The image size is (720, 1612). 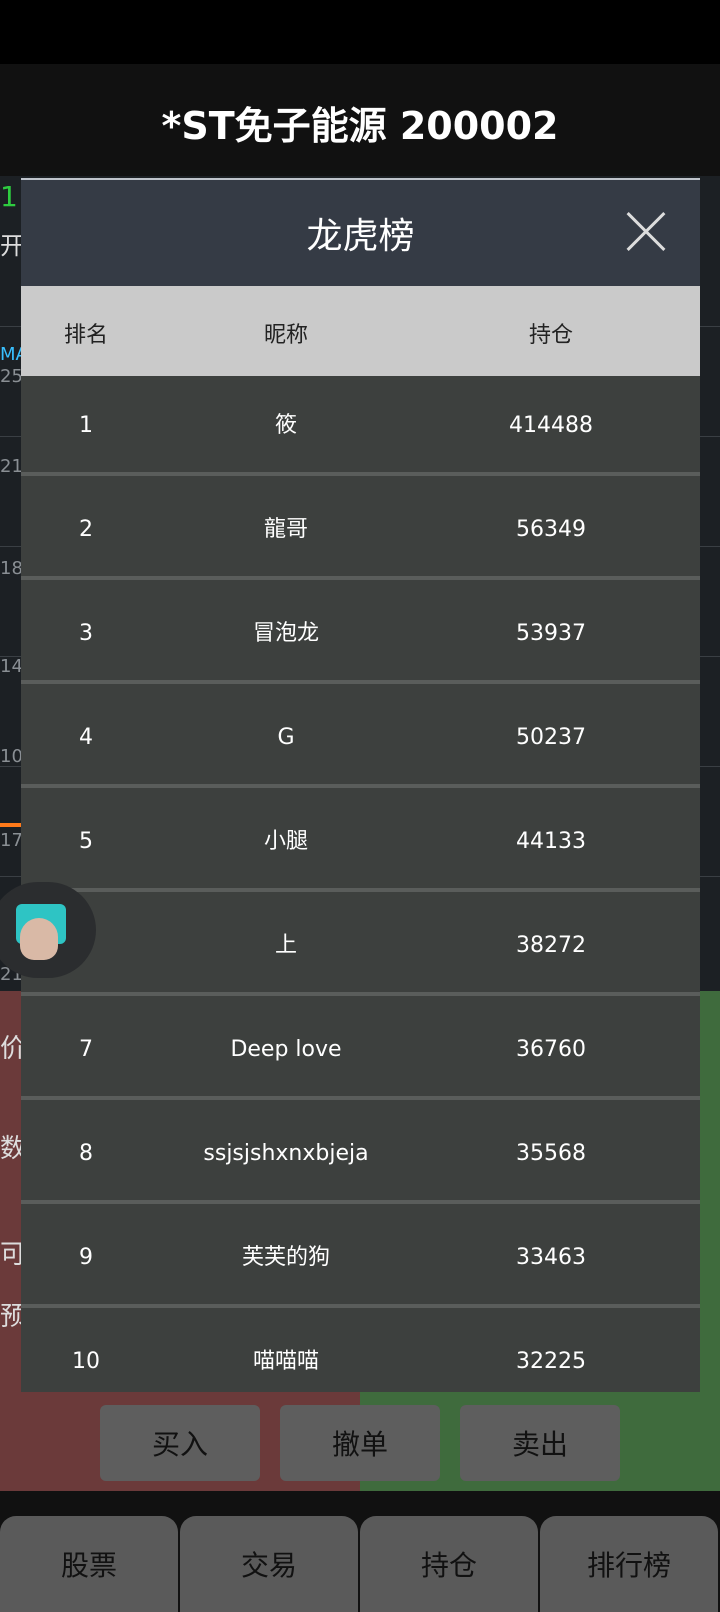 I want to click on table-row: 9 芙芙的狗 33463, so click(x=360, y=1258).